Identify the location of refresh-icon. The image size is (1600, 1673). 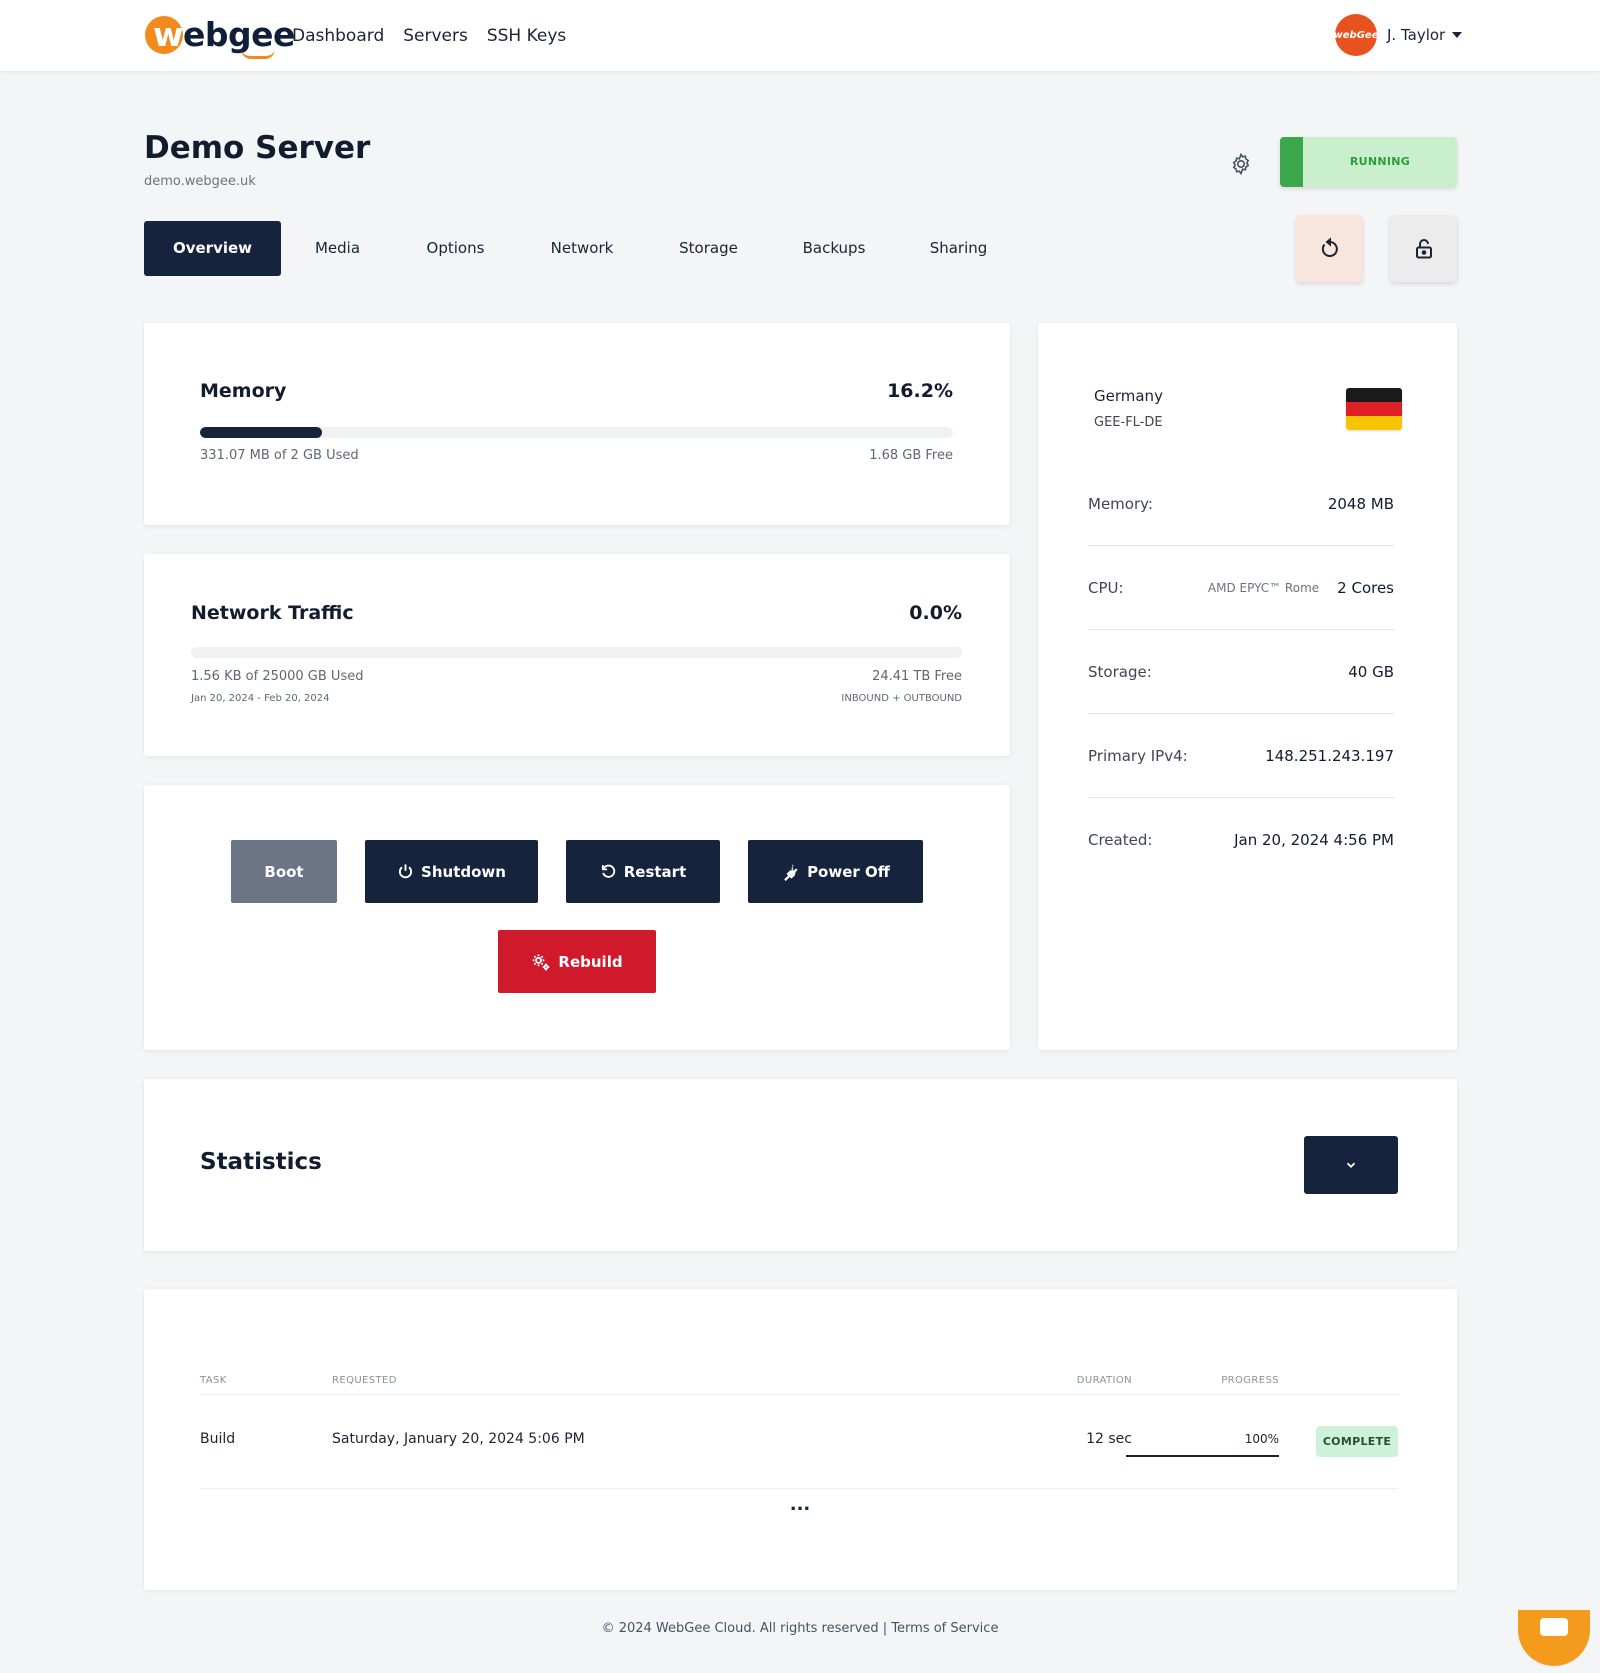
(1329, 246).